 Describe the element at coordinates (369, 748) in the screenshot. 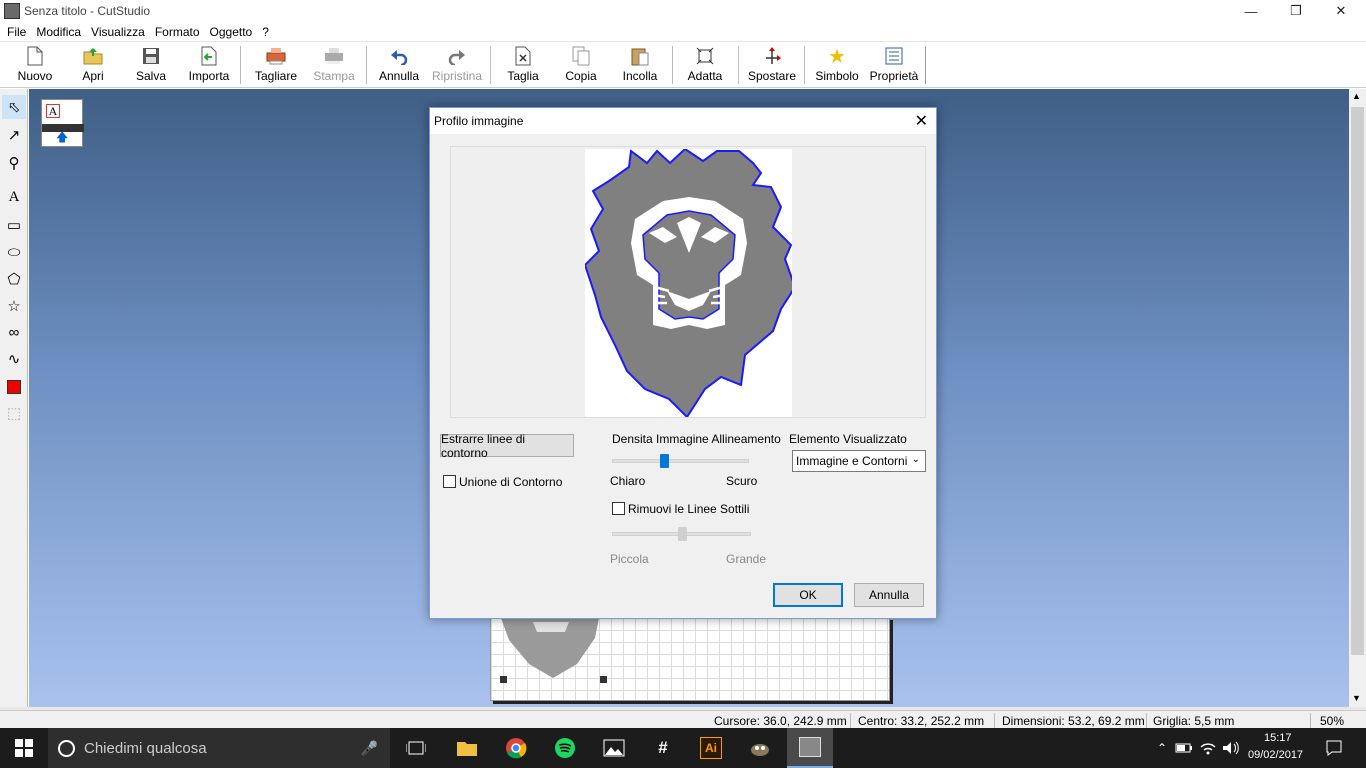

I see `microphone-icon: 🎤` at that location.